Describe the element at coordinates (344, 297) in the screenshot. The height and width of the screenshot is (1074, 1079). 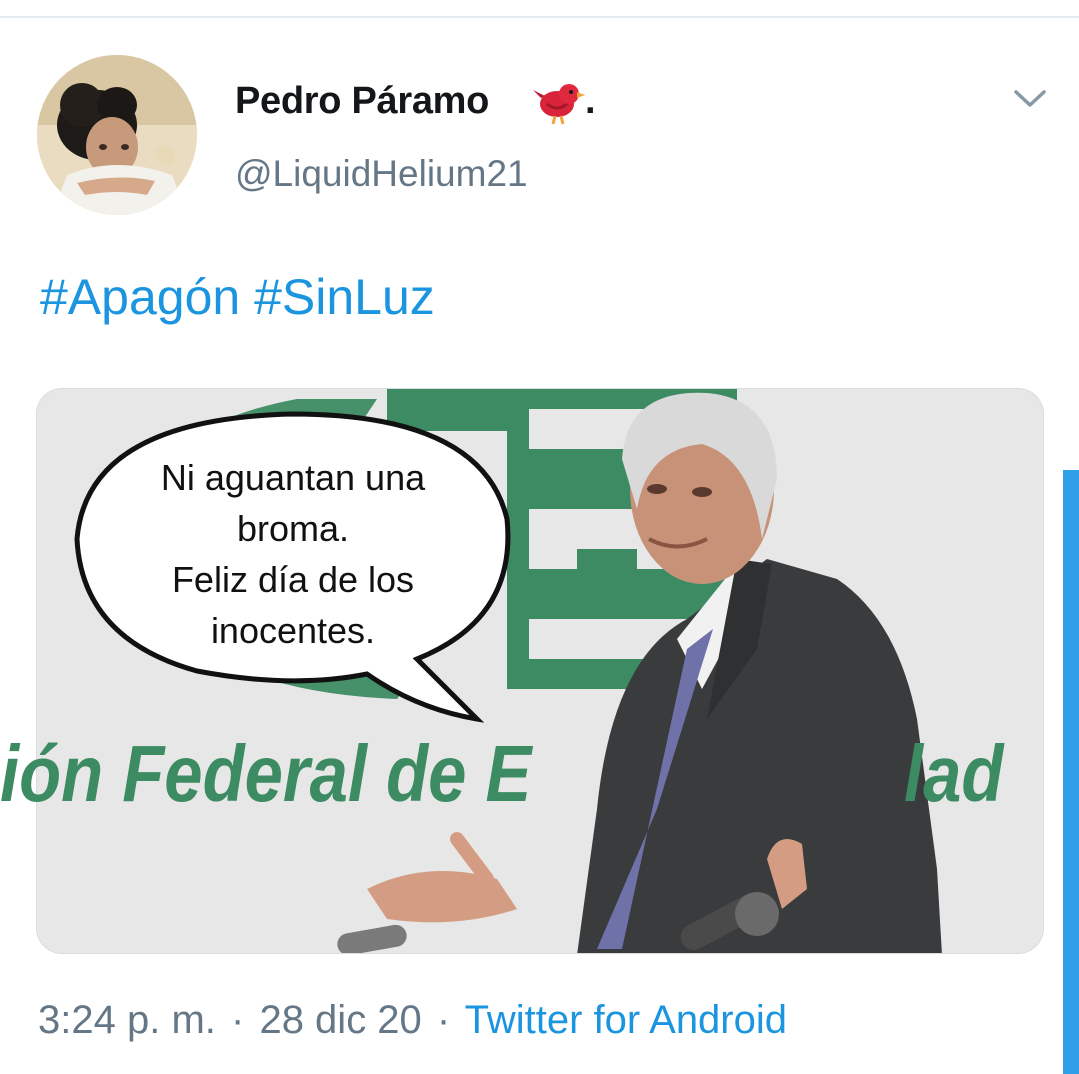
I see `hashtag-link: #SinLuz` at that location.